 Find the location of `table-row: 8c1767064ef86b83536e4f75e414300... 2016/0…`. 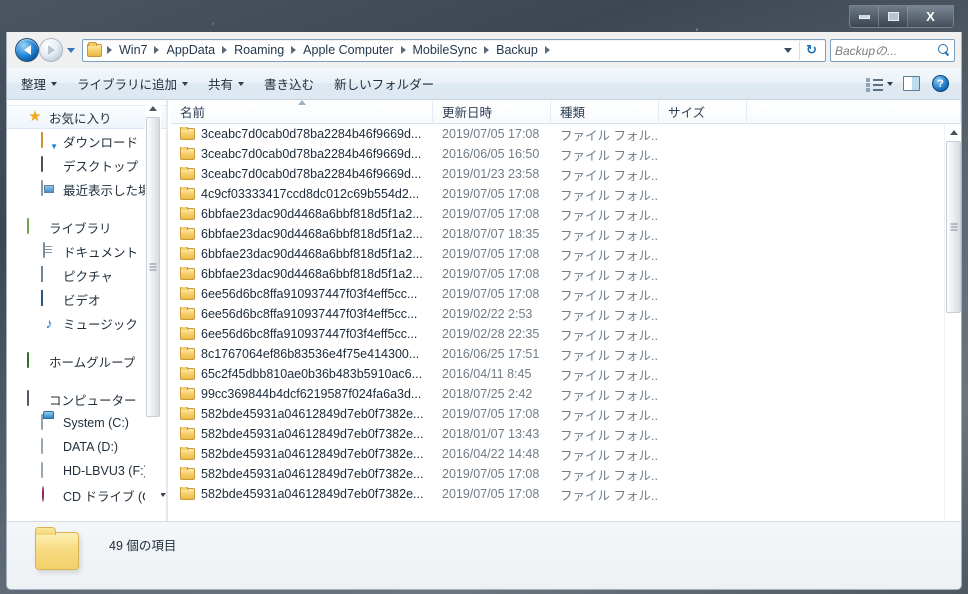

table-row: 8c1767064ef86b83536e4f75e414300... 2016/0… is located at coordinates (557, 354).